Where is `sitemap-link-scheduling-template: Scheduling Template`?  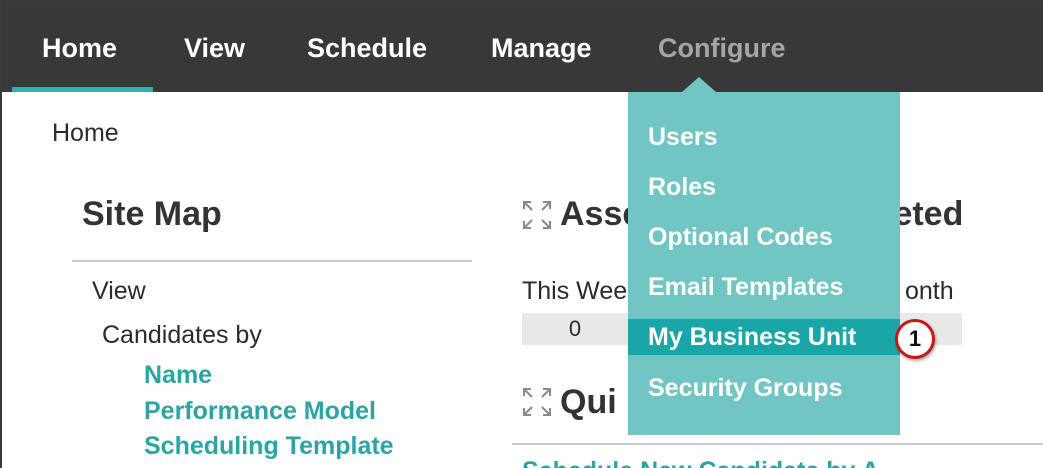
sitemap-link-scheduling-template: Scheduling Template is located at coordinates (269, 446).